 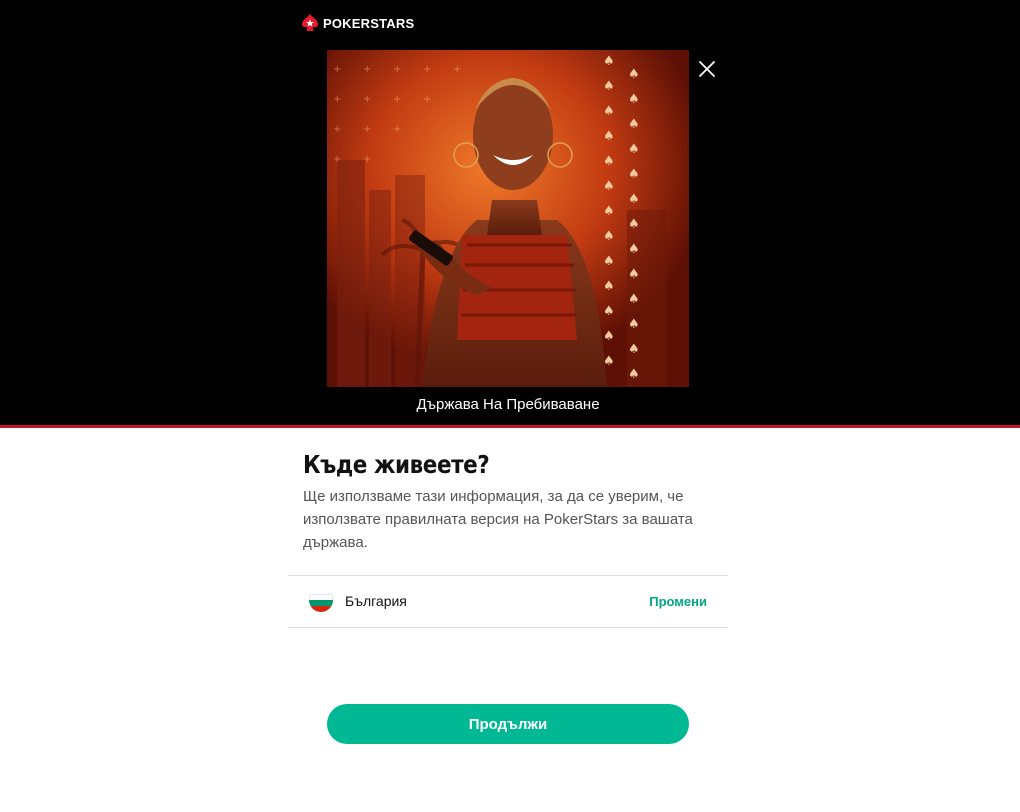 I want to click on continue-button: Продължи, so click(x=508, y=724).